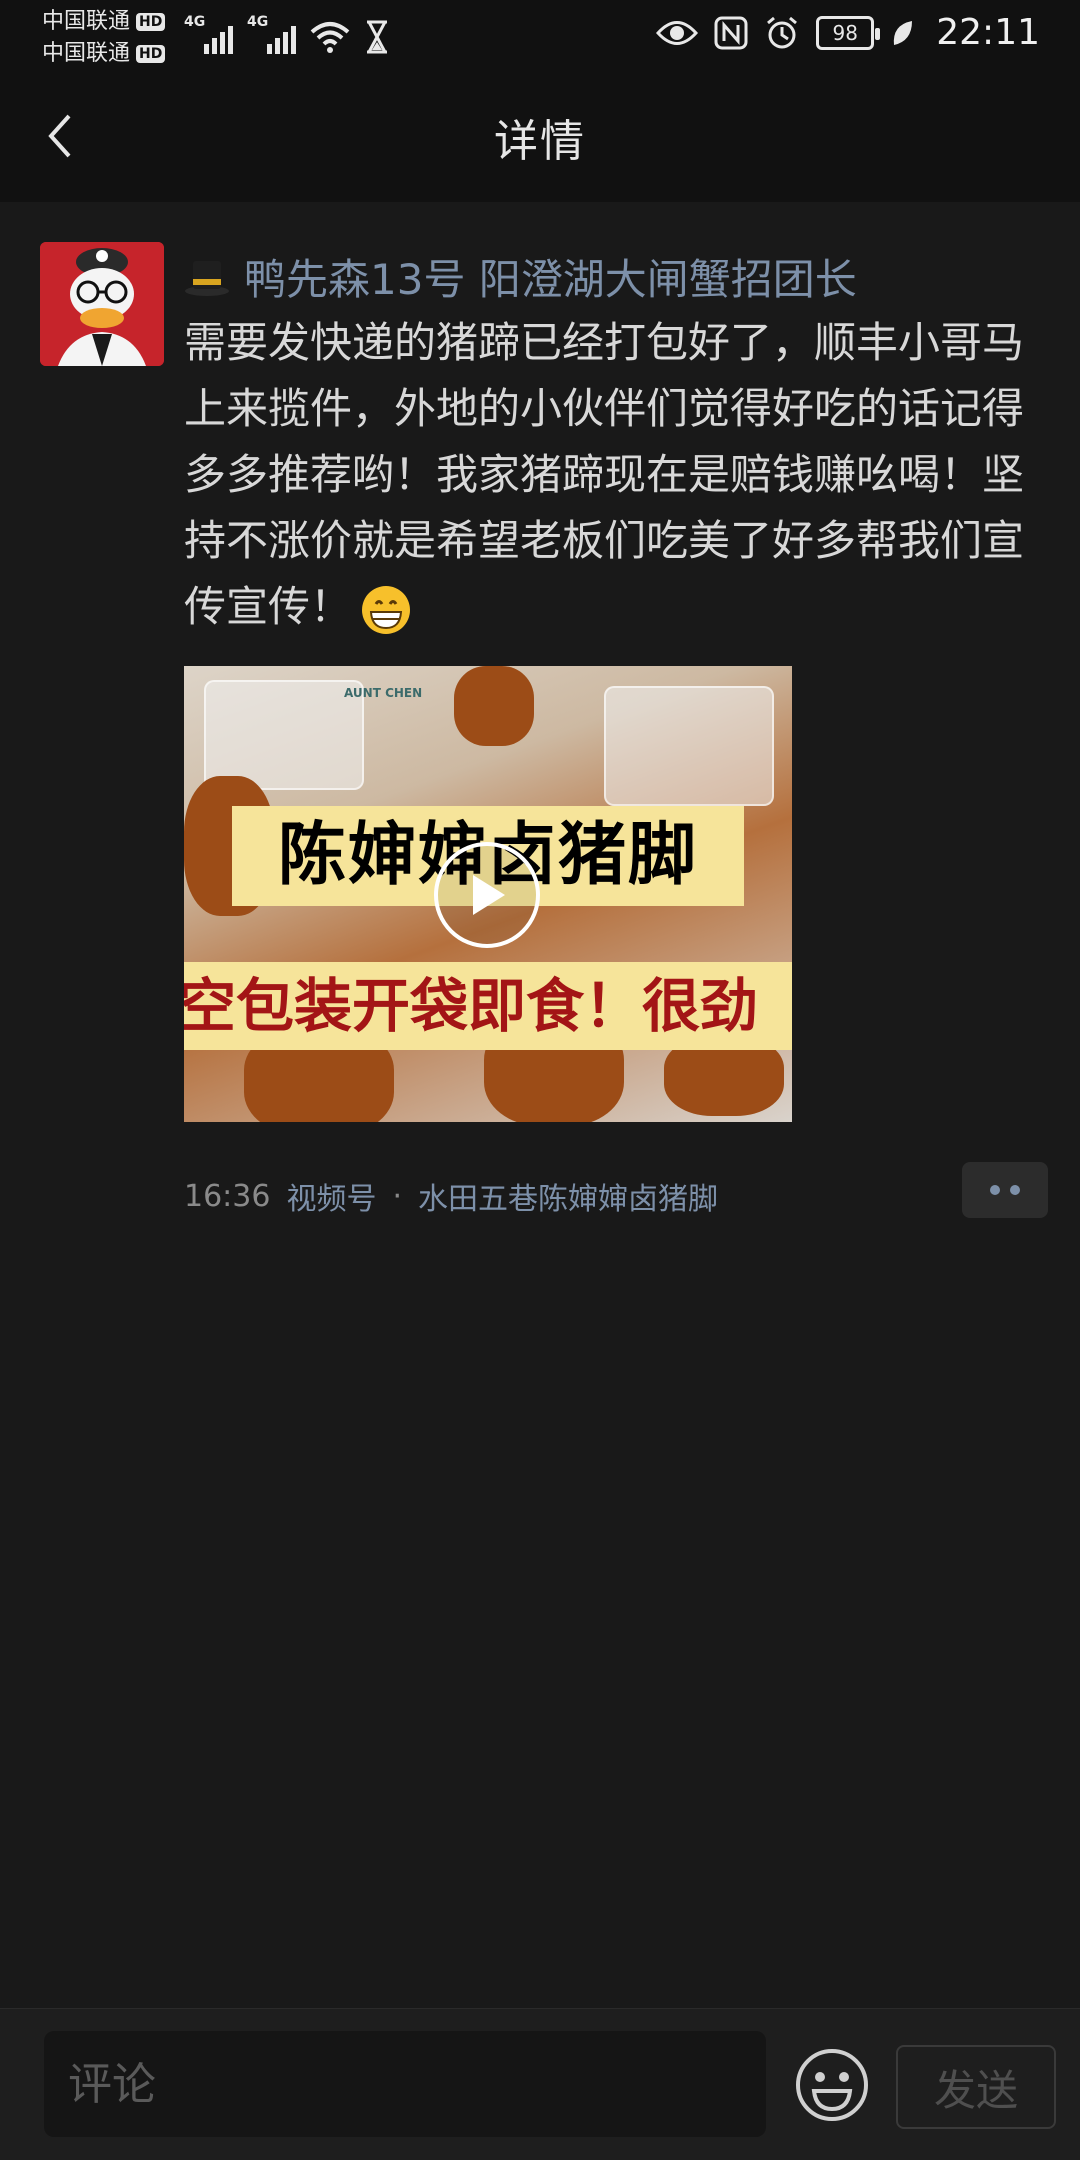 The image size is (1080, 2160). I want to click on play-icon, so click(489, 895).